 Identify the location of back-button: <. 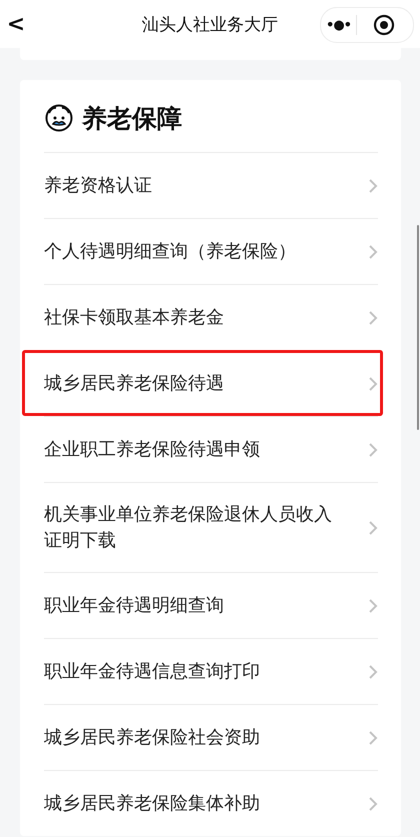
(16, 24).